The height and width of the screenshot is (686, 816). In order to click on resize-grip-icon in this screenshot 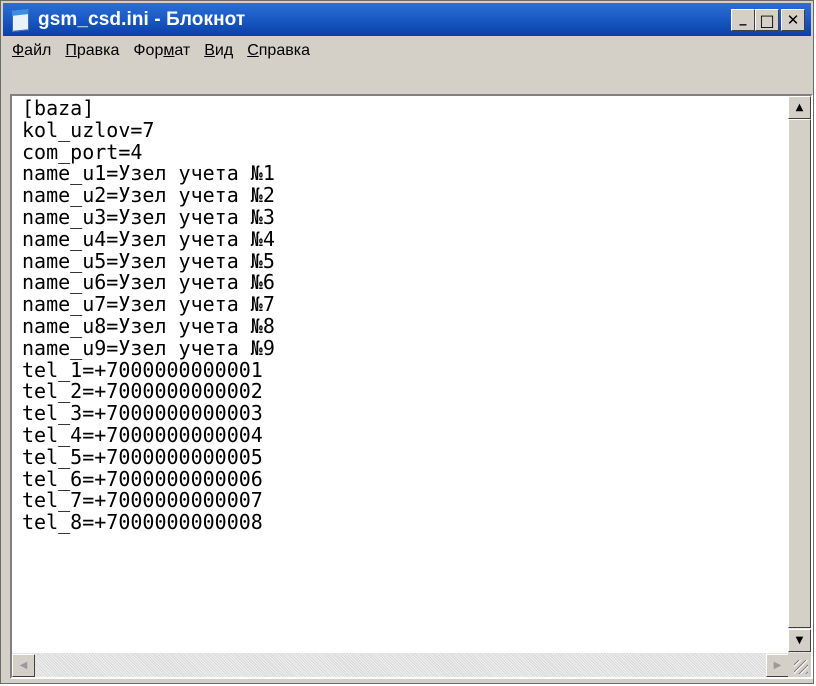, I will do `click(801, 667)`.